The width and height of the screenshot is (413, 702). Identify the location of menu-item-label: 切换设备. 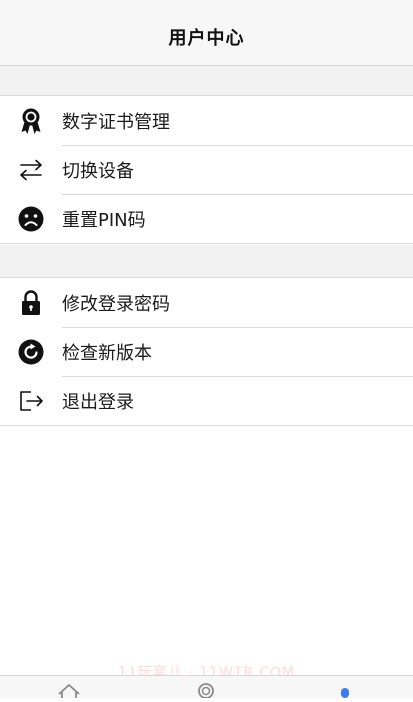
(98, 171).